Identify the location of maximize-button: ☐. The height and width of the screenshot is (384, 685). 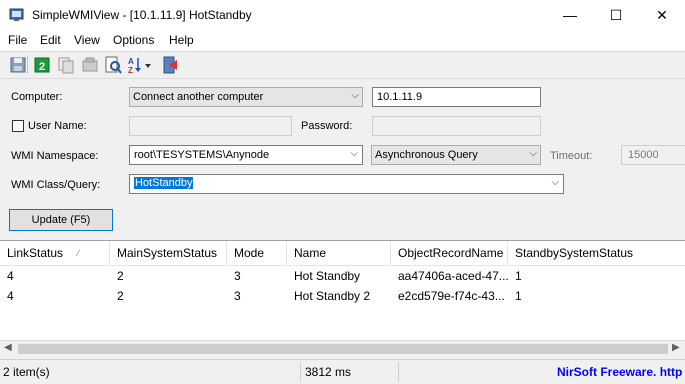
(616, 15).